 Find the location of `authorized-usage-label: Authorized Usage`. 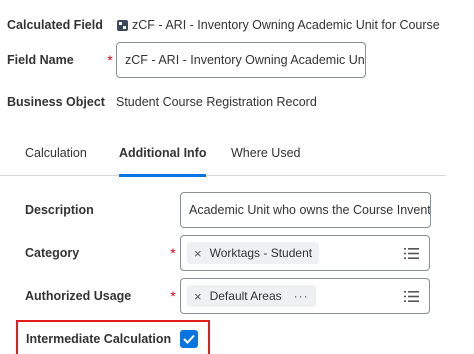

authorized-usage-label: Authorized Usage is located at coordinates (78, 296).